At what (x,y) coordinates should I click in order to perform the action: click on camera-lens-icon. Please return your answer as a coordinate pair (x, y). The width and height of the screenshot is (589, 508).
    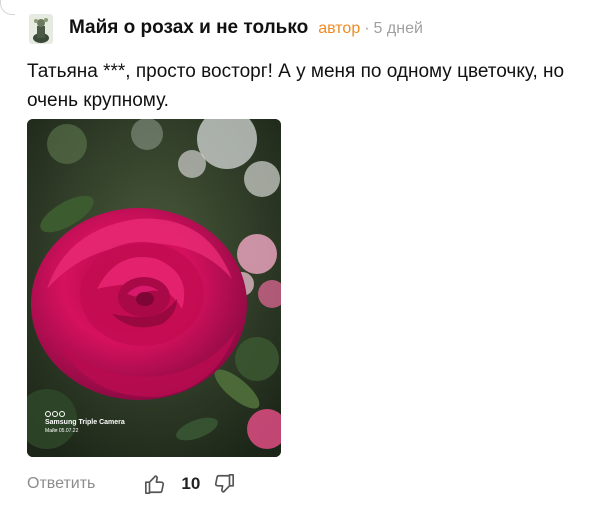
    Looking at the image, I should click on (85, 414).